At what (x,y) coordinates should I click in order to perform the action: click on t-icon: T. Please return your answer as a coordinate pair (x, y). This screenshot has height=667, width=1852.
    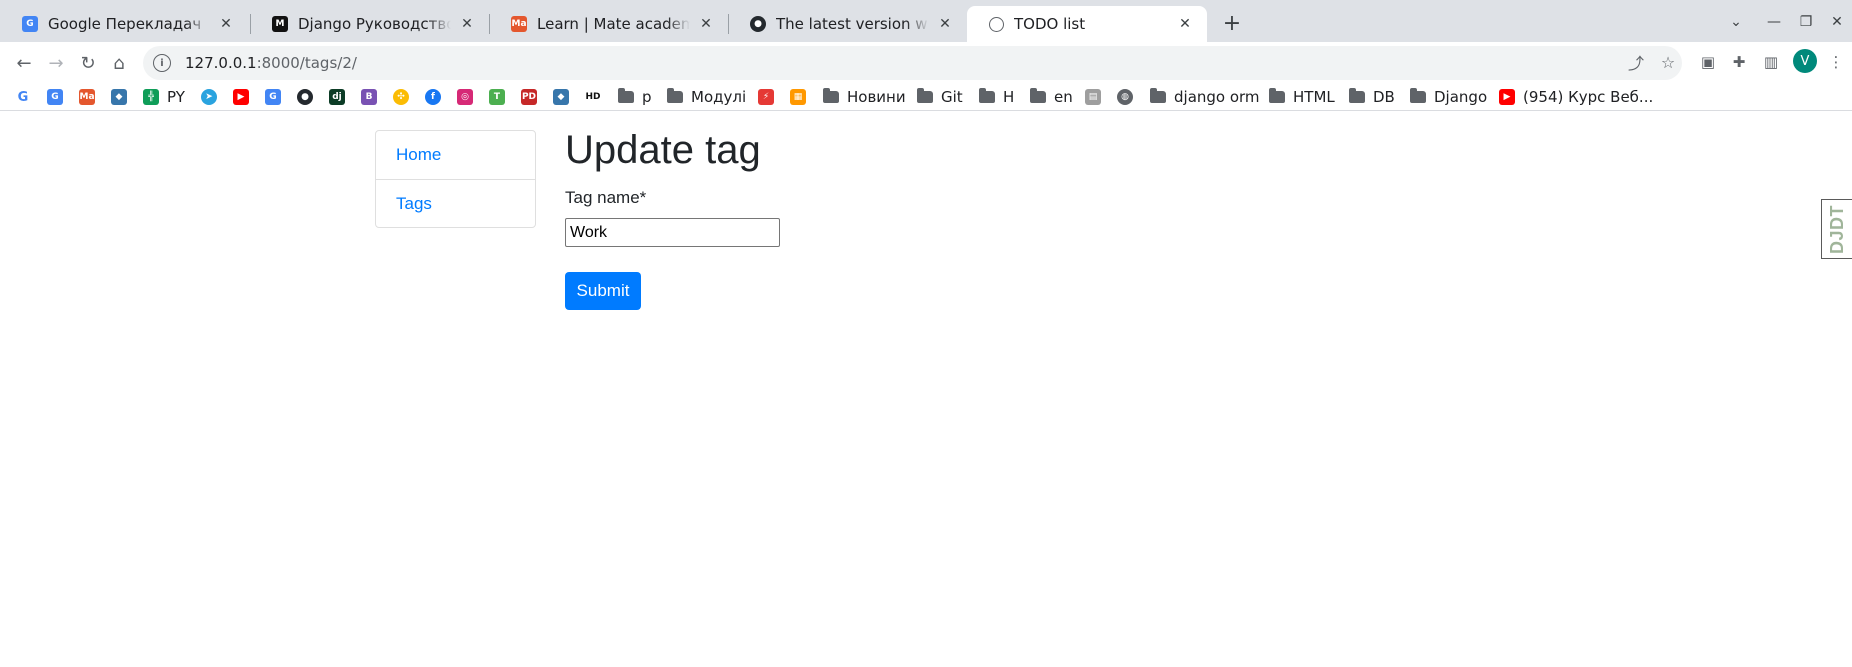
    Looking at the image, I should click on (497, 97).